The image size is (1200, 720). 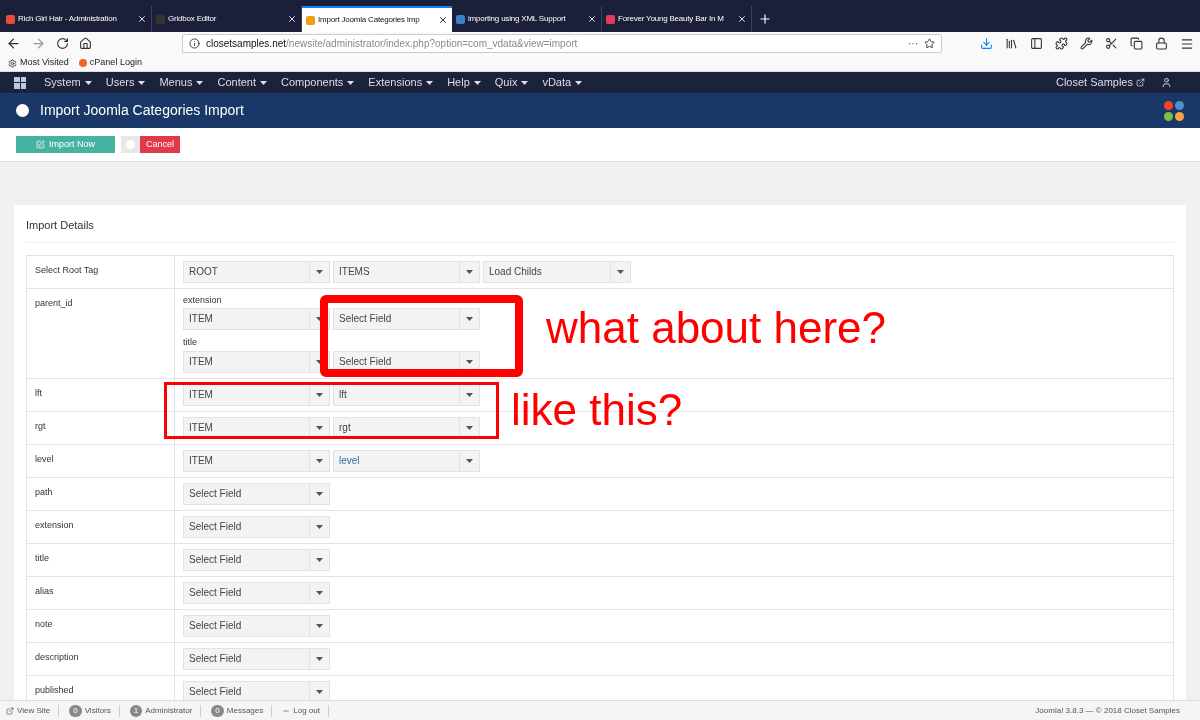 What do you see at coordinates (38, 63) in the screenshot?
I see `bookmark-link: Most Visited` at bounding box center [38, 63].